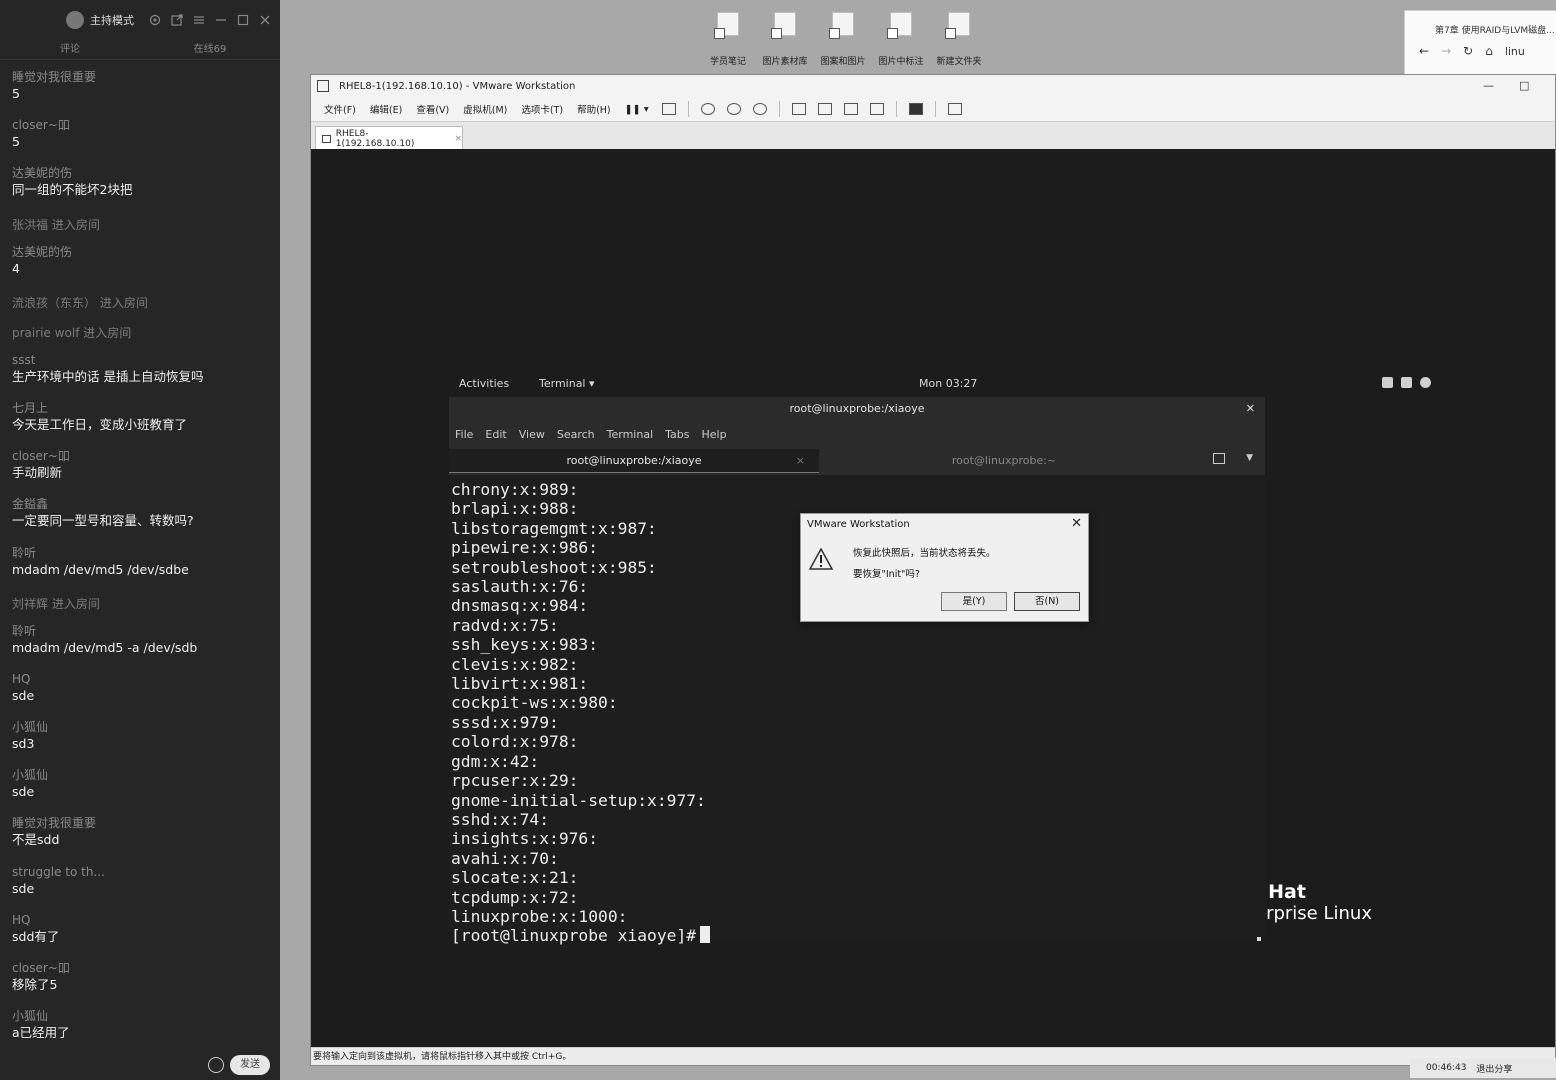 Image resolution: width=1556 pixels, height=1080 pixels. What do you see at coordinates (515, 878) in the screenshot?
I see `terminal-line: slocate:x:21:` at bounding box center [515, 878].